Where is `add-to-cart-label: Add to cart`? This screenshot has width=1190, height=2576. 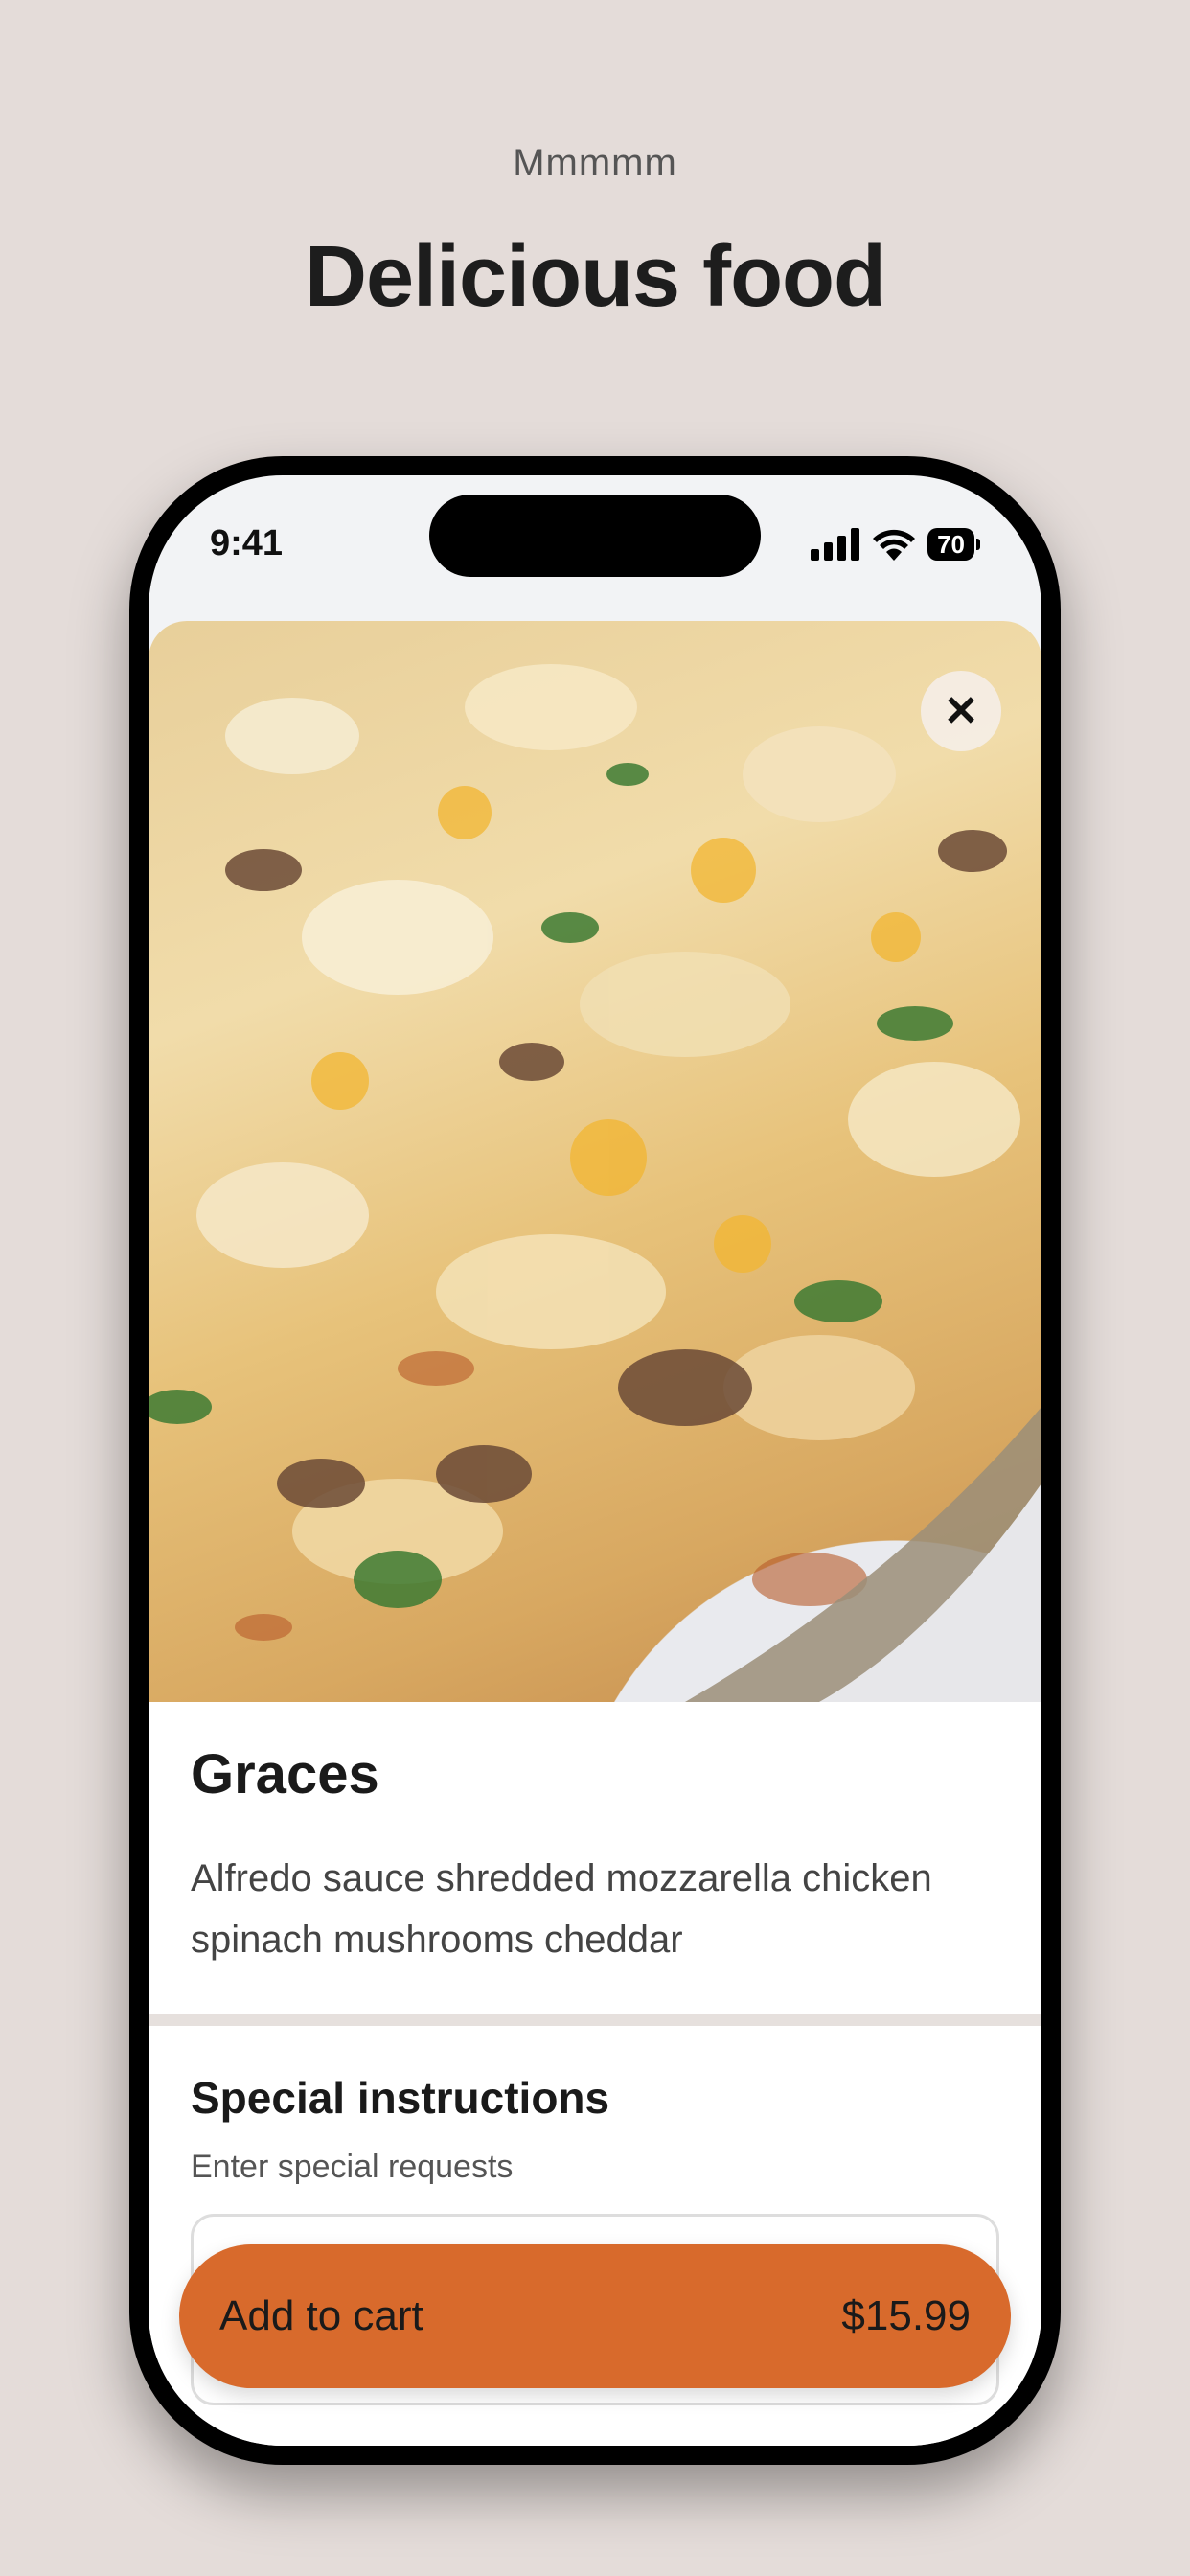 add-to-cart-label: Add to cart is located at coordinates (321, 2315).